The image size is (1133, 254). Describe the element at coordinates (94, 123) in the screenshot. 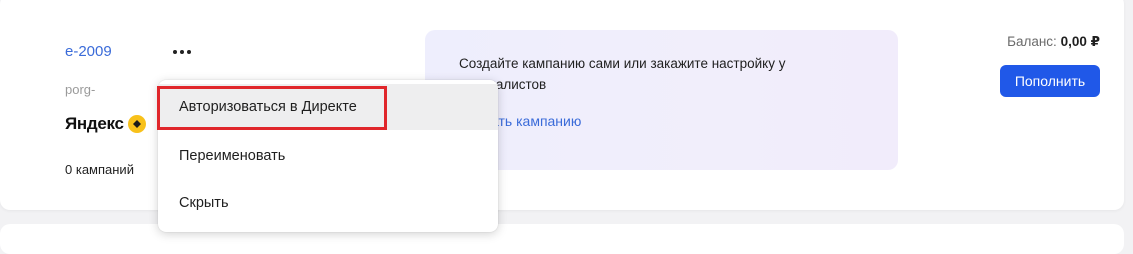

I see `yandex-logo-text: Яндекс` at that location.